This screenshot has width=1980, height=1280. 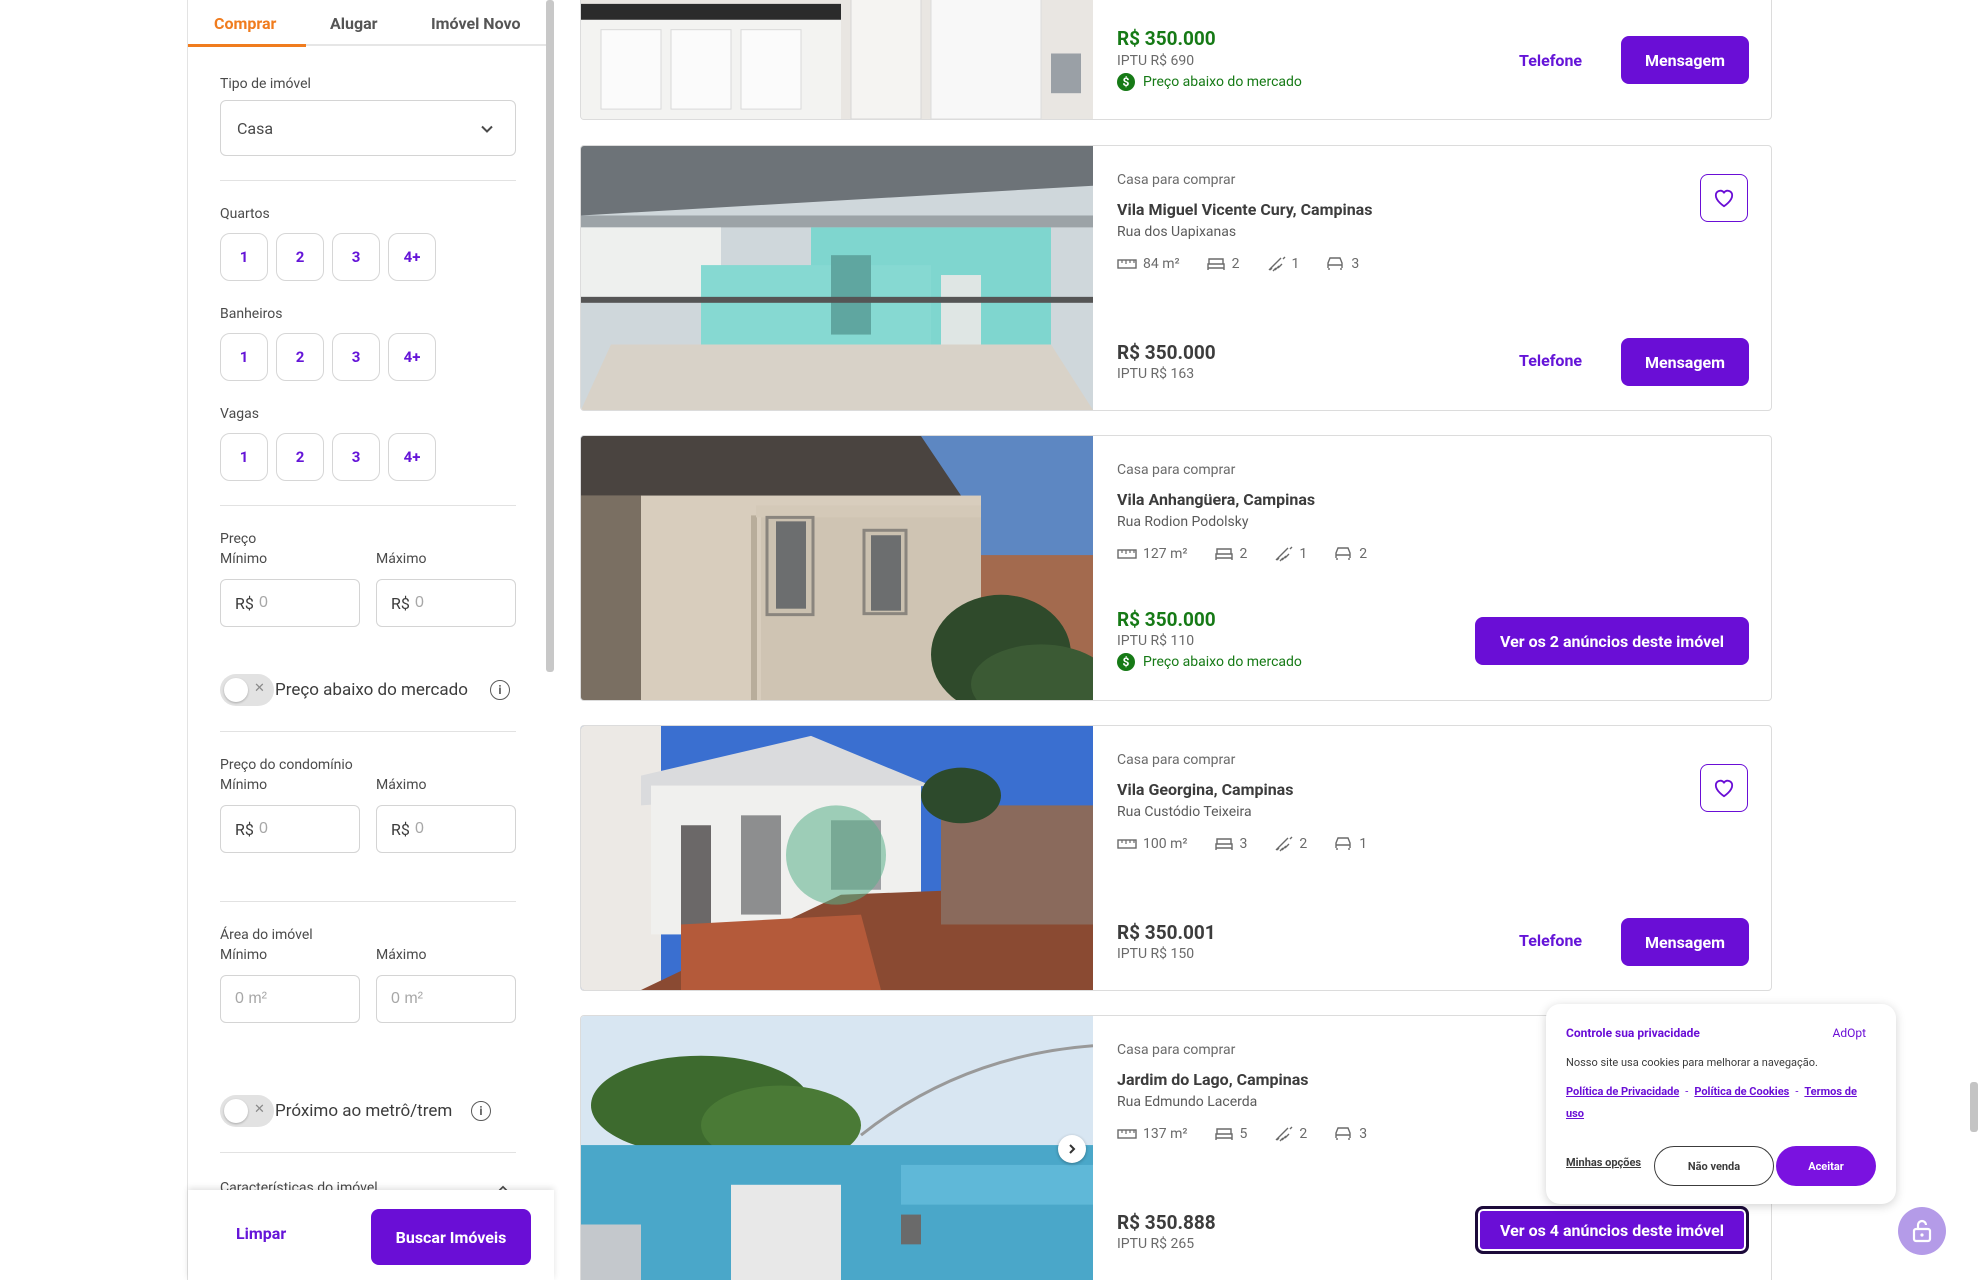 I want to click on tab-alugar: Alugar, so click(x=354, y=23).